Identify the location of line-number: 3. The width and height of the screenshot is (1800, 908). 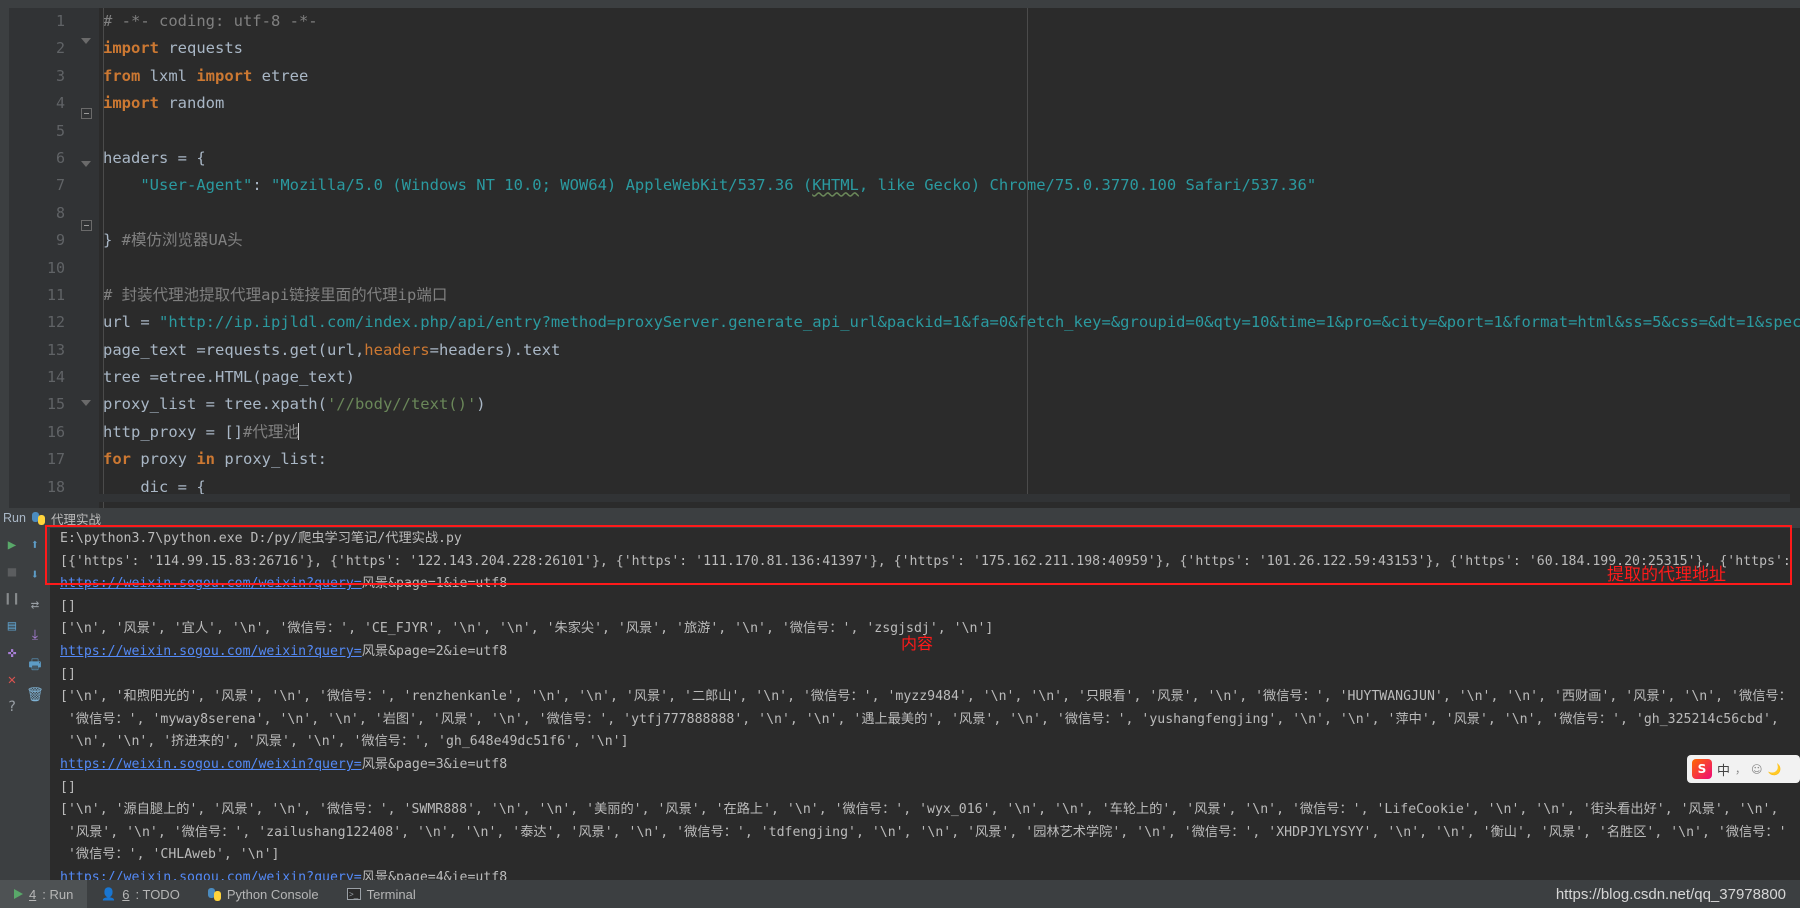
(60, 75).